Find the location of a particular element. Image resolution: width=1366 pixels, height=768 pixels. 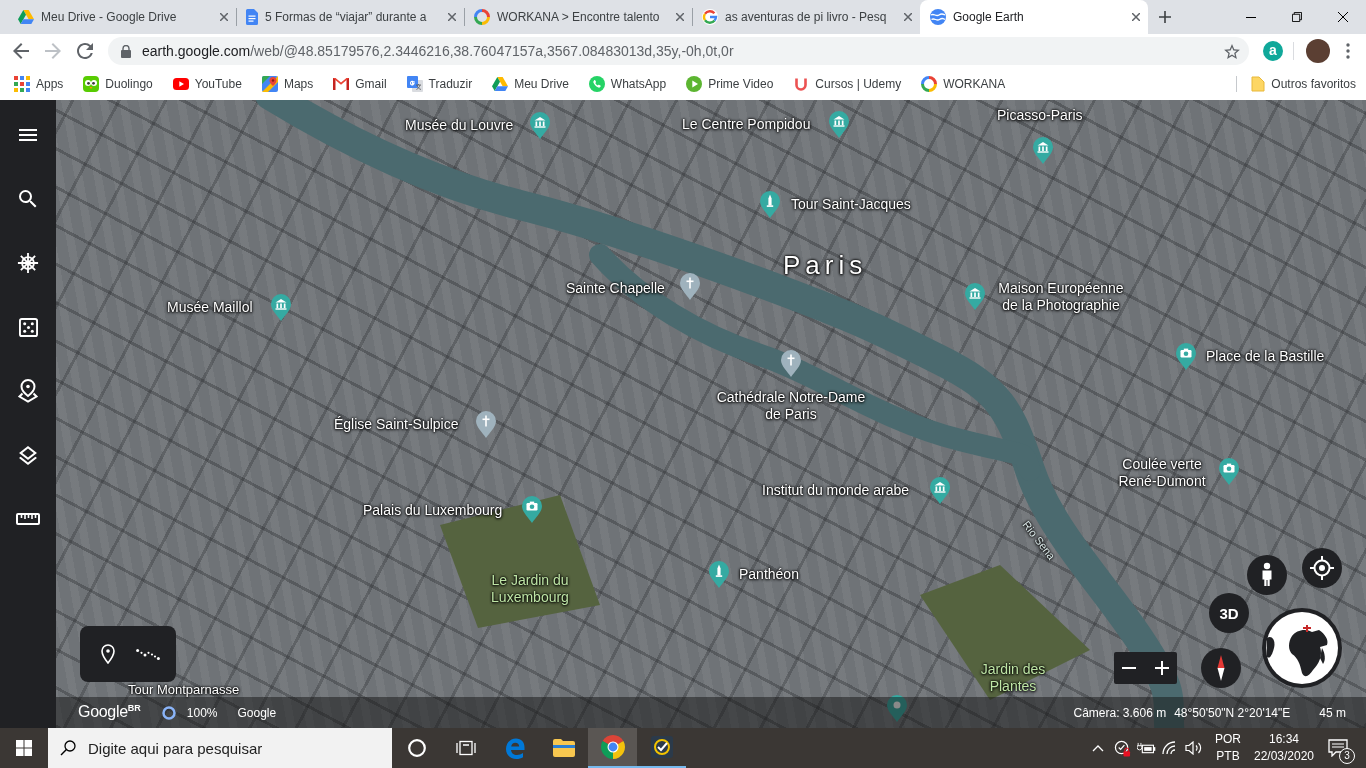

bookmark-link: YouTube is located at coordinates (207, 84).